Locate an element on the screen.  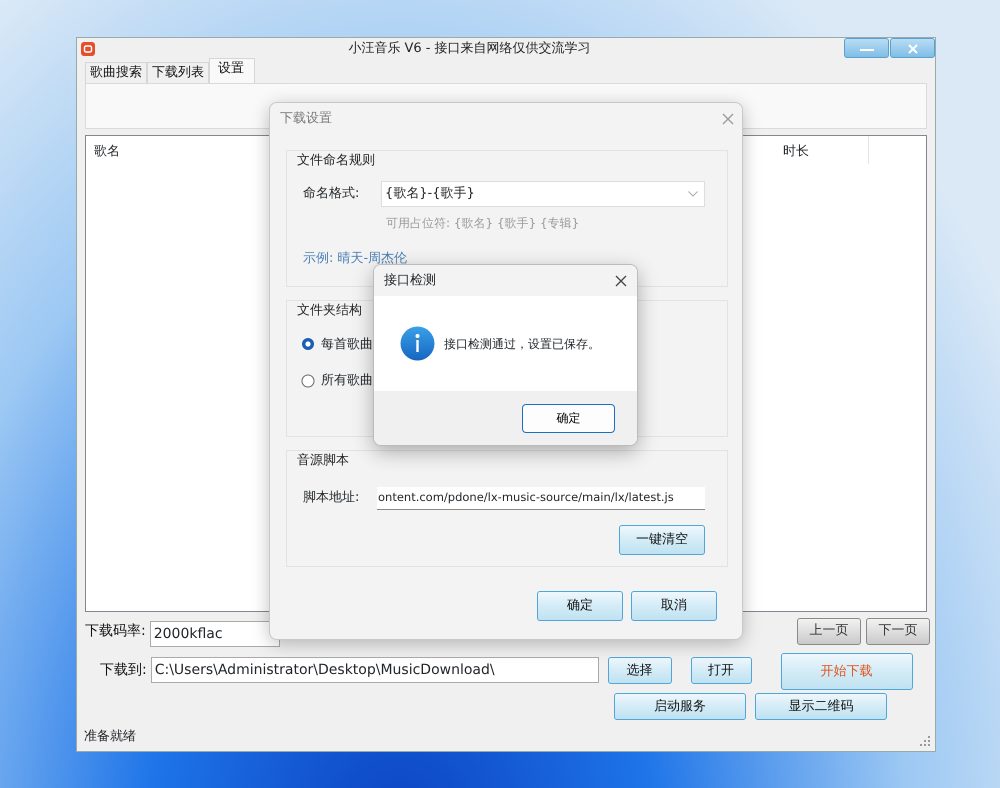
dialog-title: 下载设置 is located at coordinates (306, 119).